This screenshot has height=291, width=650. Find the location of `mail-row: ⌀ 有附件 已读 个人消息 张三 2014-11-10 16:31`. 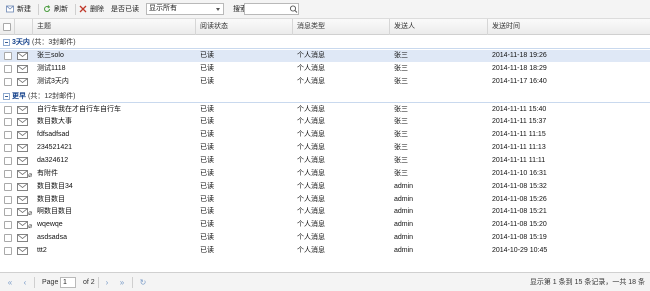

mail-row: ⌀ 有附件 已读 个人消息 张三 2014-11-10 16:31 is located at coordinates (325, 174).